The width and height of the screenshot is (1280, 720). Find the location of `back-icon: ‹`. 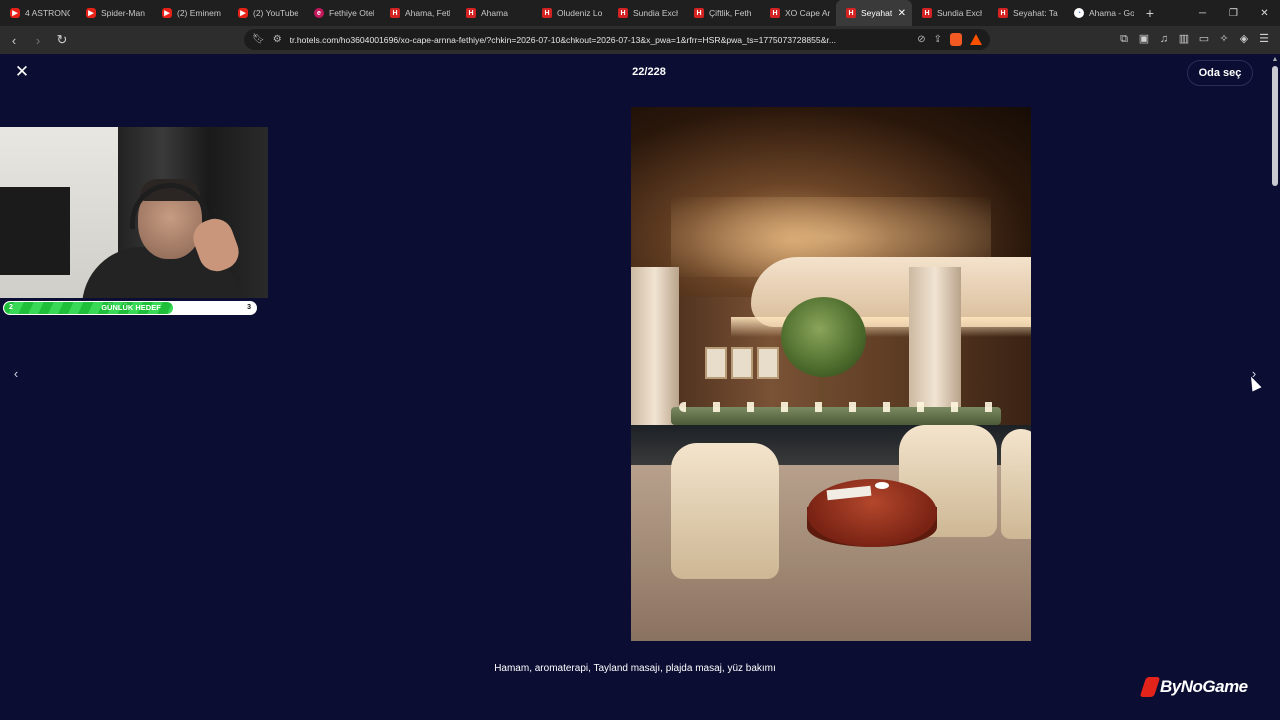

back-icon: ‹ is located at coordinates (14, 40).